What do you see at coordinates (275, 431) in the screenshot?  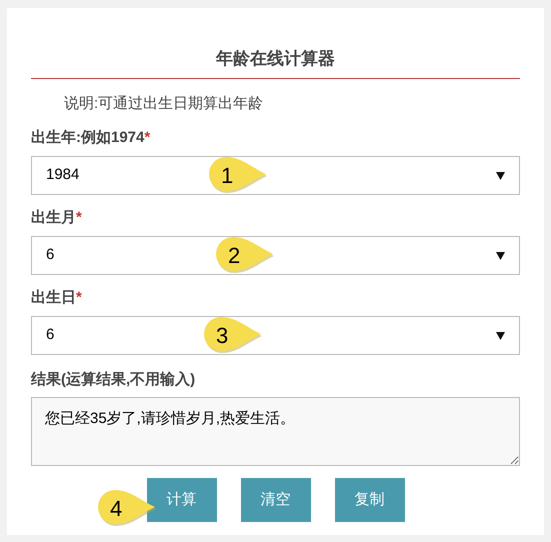 I see `result-textarea: 您已经35岁了,请珍惜岁月,热爱生活。` at bounding box center [275, 431].